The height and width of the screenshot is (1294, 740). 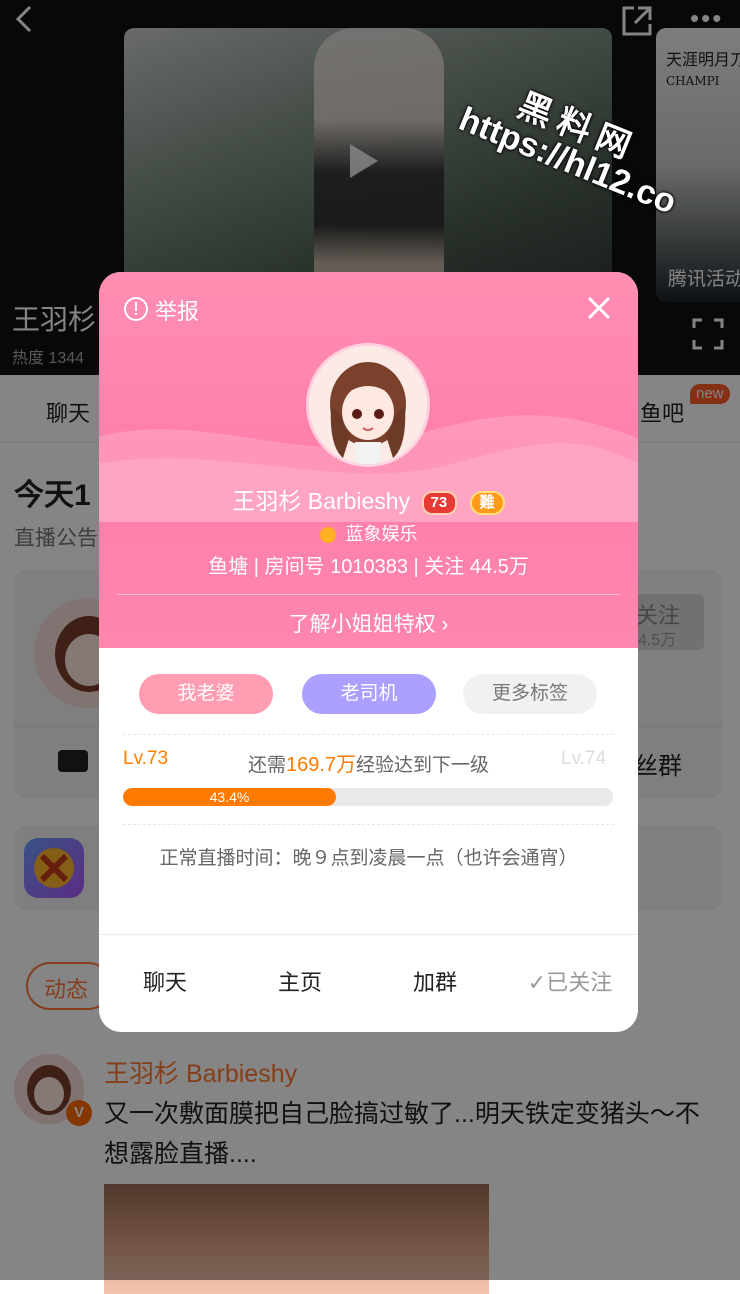 What do you see at coordinates (165, 983) in the screenshot?
I see `chat-button: 聊天` at bounding box center [165, 983].